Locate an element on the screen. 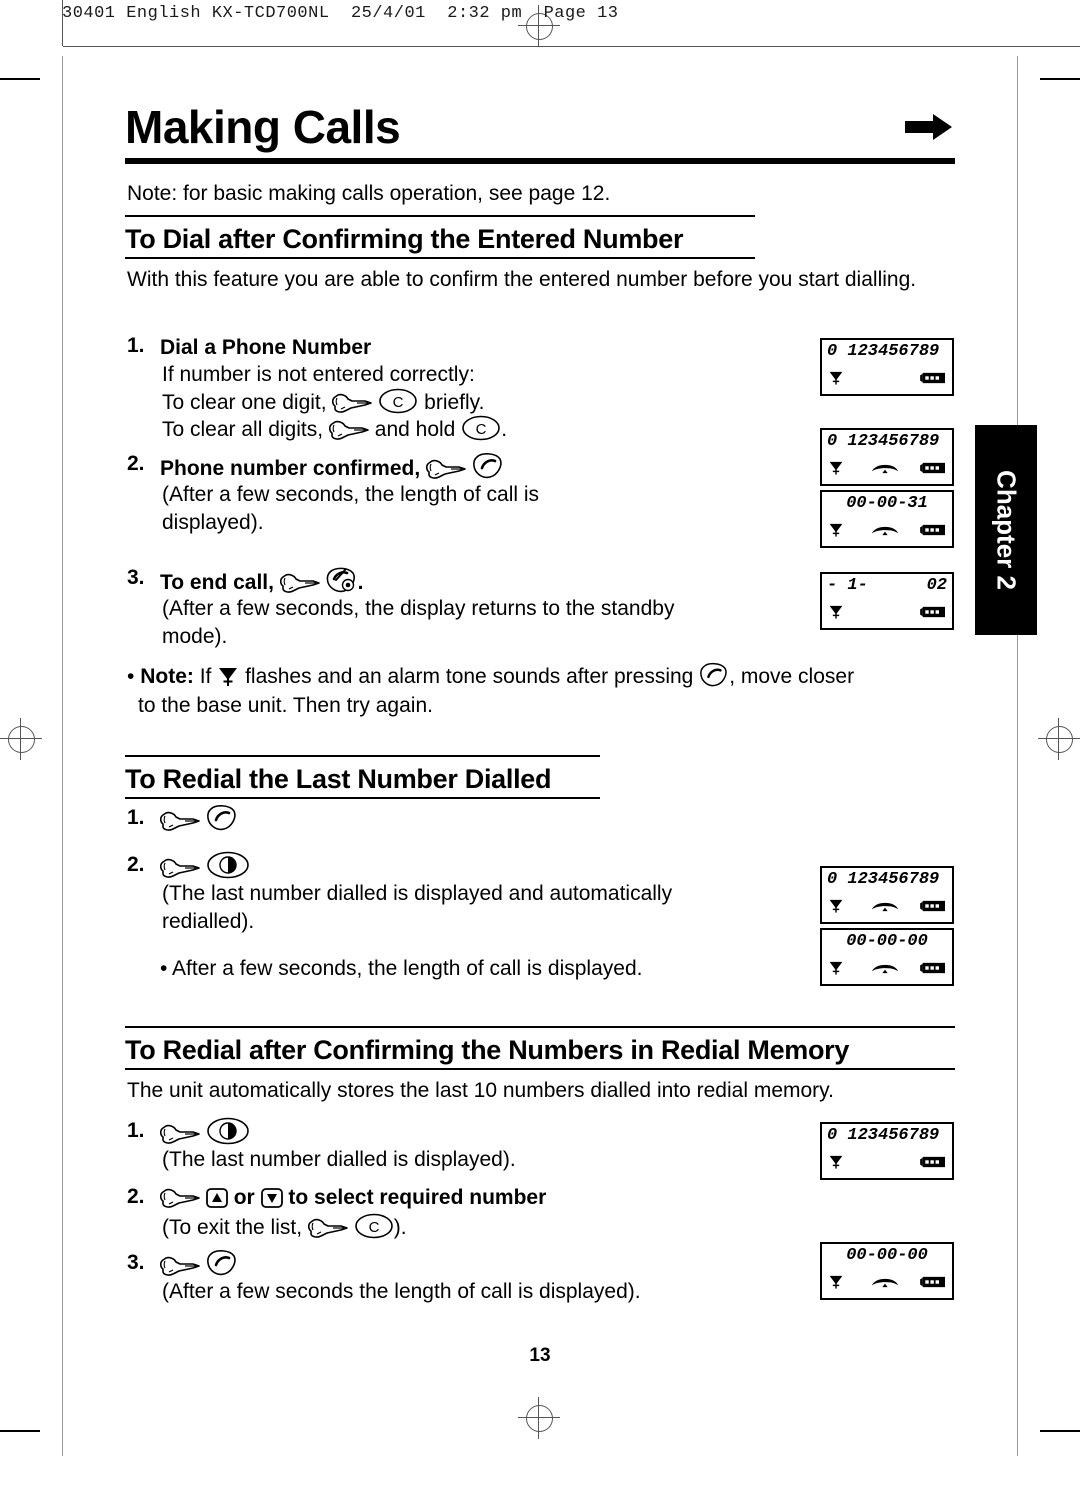 The height and width of the screenshot is (1509, 1080). section1-step1-line2: To clear one digit, C briefly. is located at coordinates (323, 402).